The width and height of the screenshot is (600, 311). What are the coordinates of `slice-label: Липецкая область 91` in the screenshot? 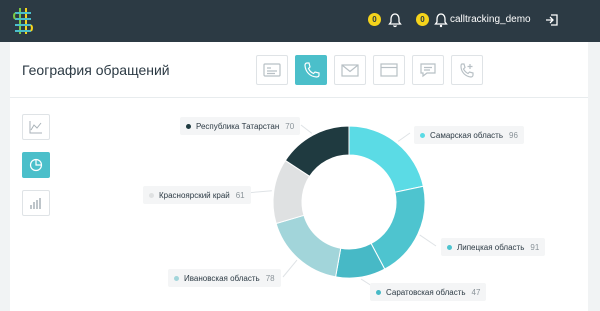 It's located at (493, 247).